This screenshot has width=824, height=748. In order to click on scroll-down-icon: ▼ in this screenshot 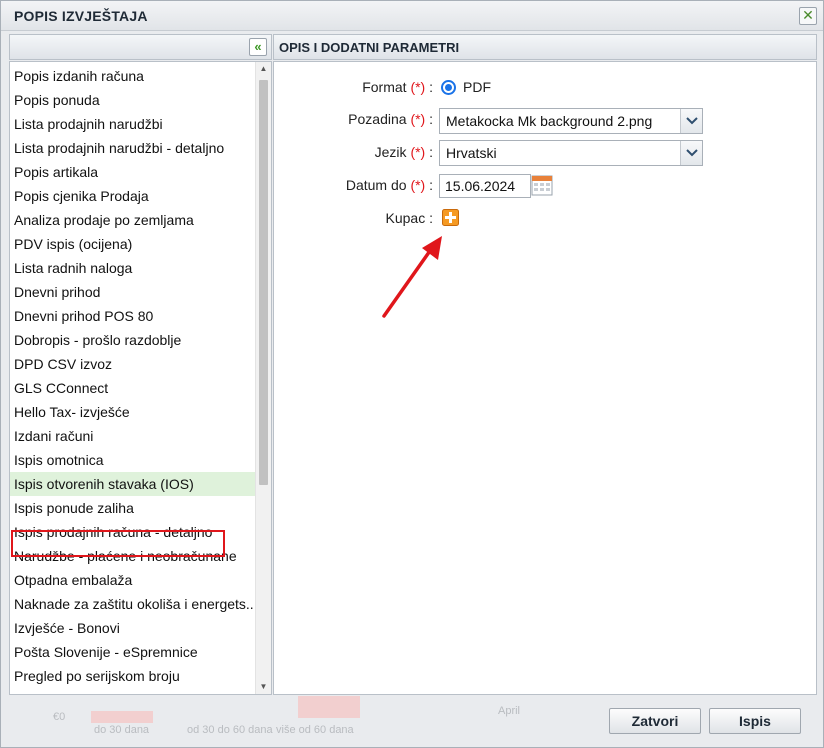, I will do `click(263, 687)`.